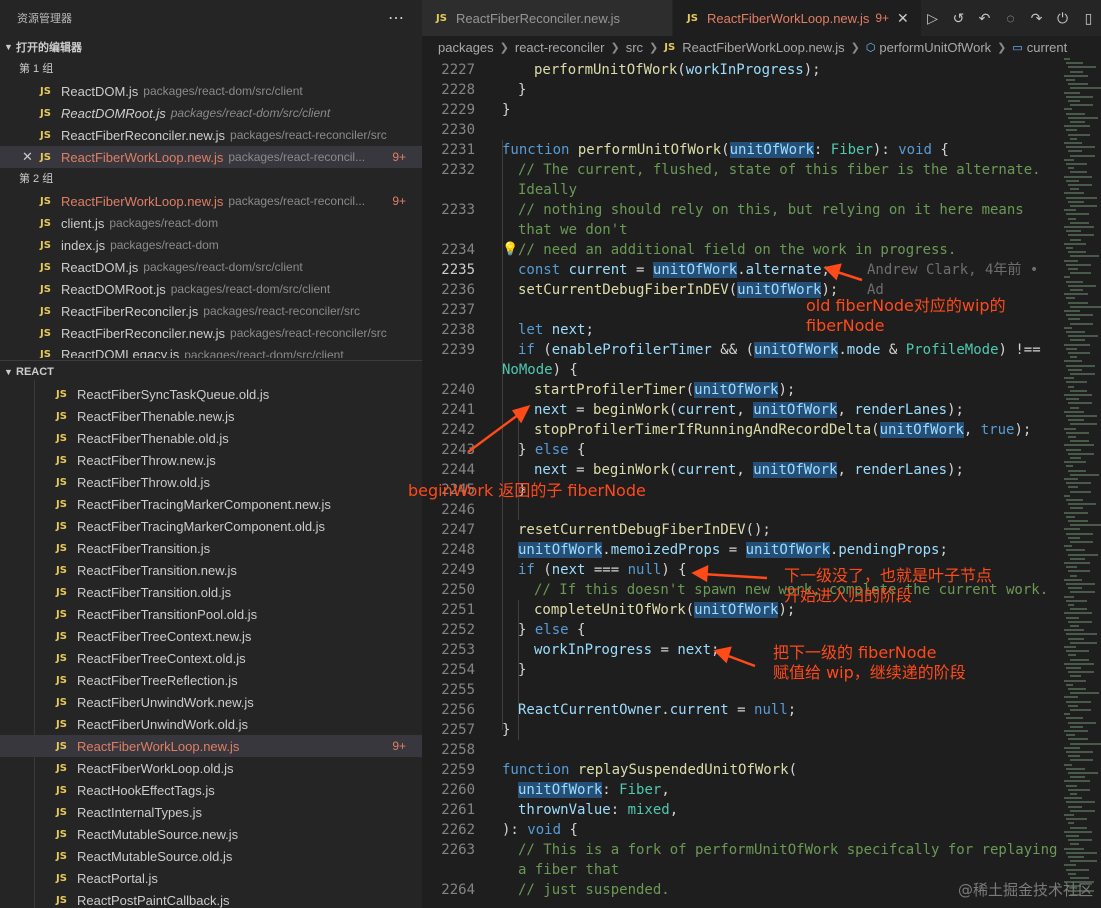 This screenshot has width=1101, height=908. Describe the element at coordinates (211, 680) in the screenshot. I see `tree-file-item: JS ReactFiberTreeReflection.js` at that location.